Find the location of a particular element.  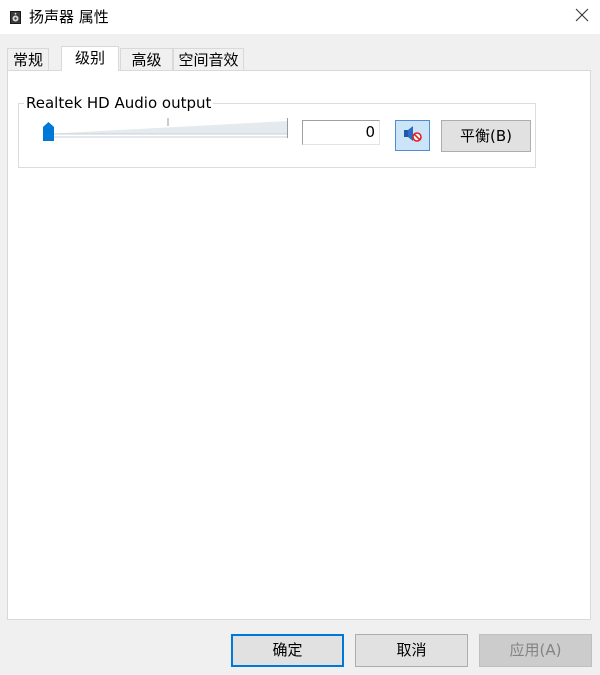

tab-advanced: 高级 is located at coordinates (146, 59).